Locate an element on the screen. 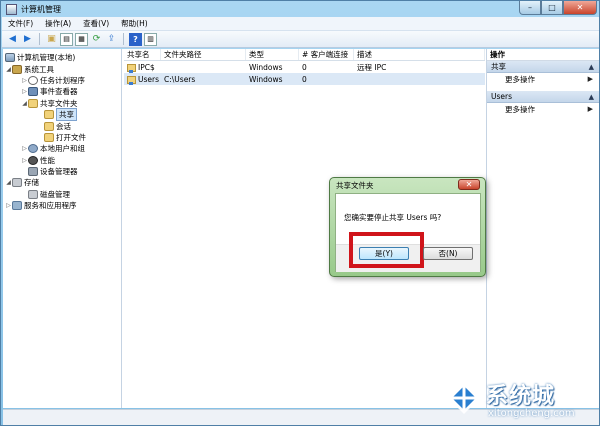 This screenshot has height=426, width=600. open-files-icon is located at coordinates (49, 137).